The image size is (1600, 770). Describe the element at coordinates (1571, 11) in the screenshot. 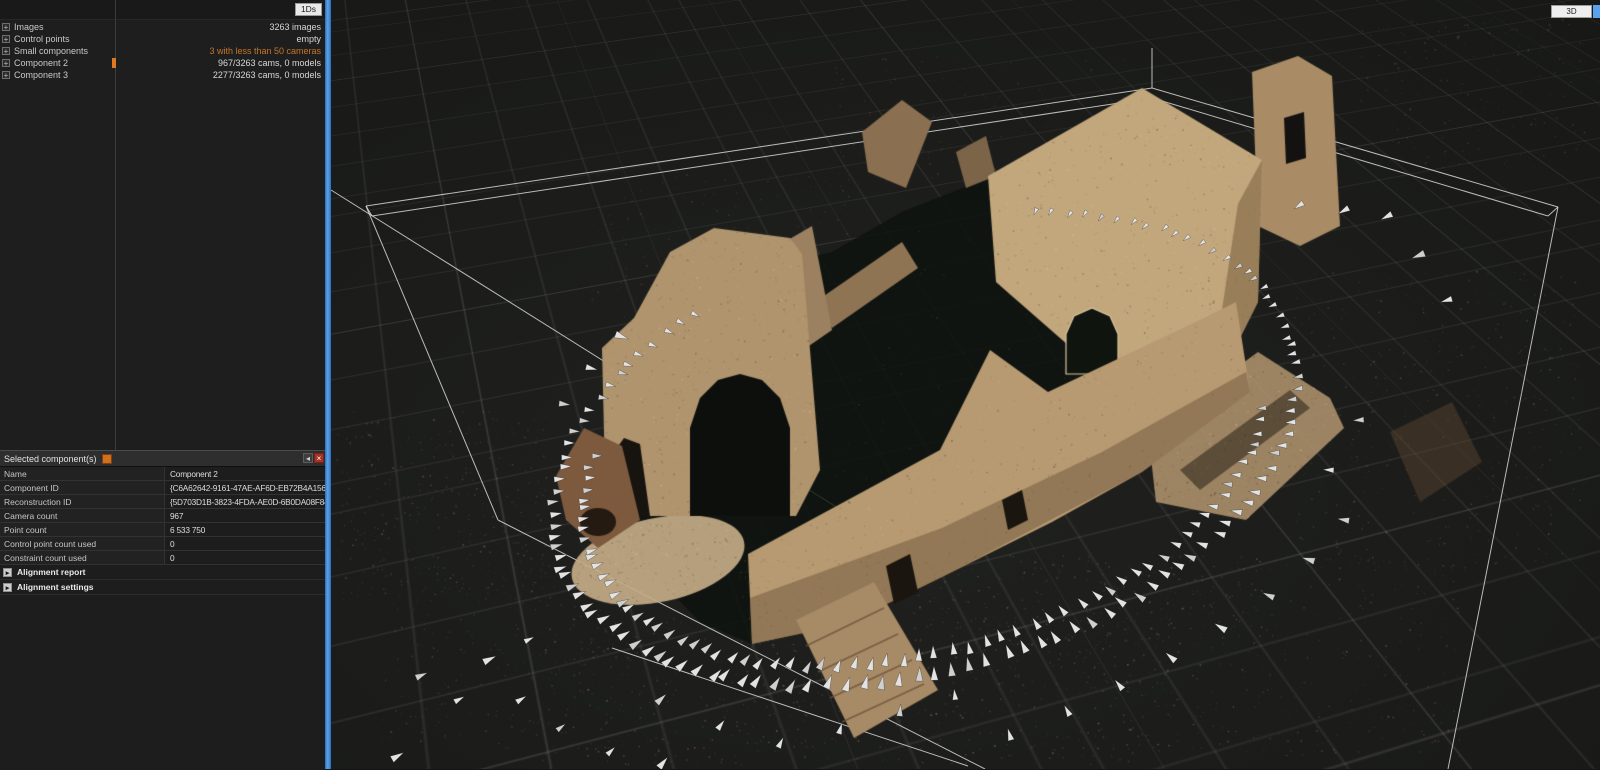

I see `viewport-mode-tab: 3D` at that location.